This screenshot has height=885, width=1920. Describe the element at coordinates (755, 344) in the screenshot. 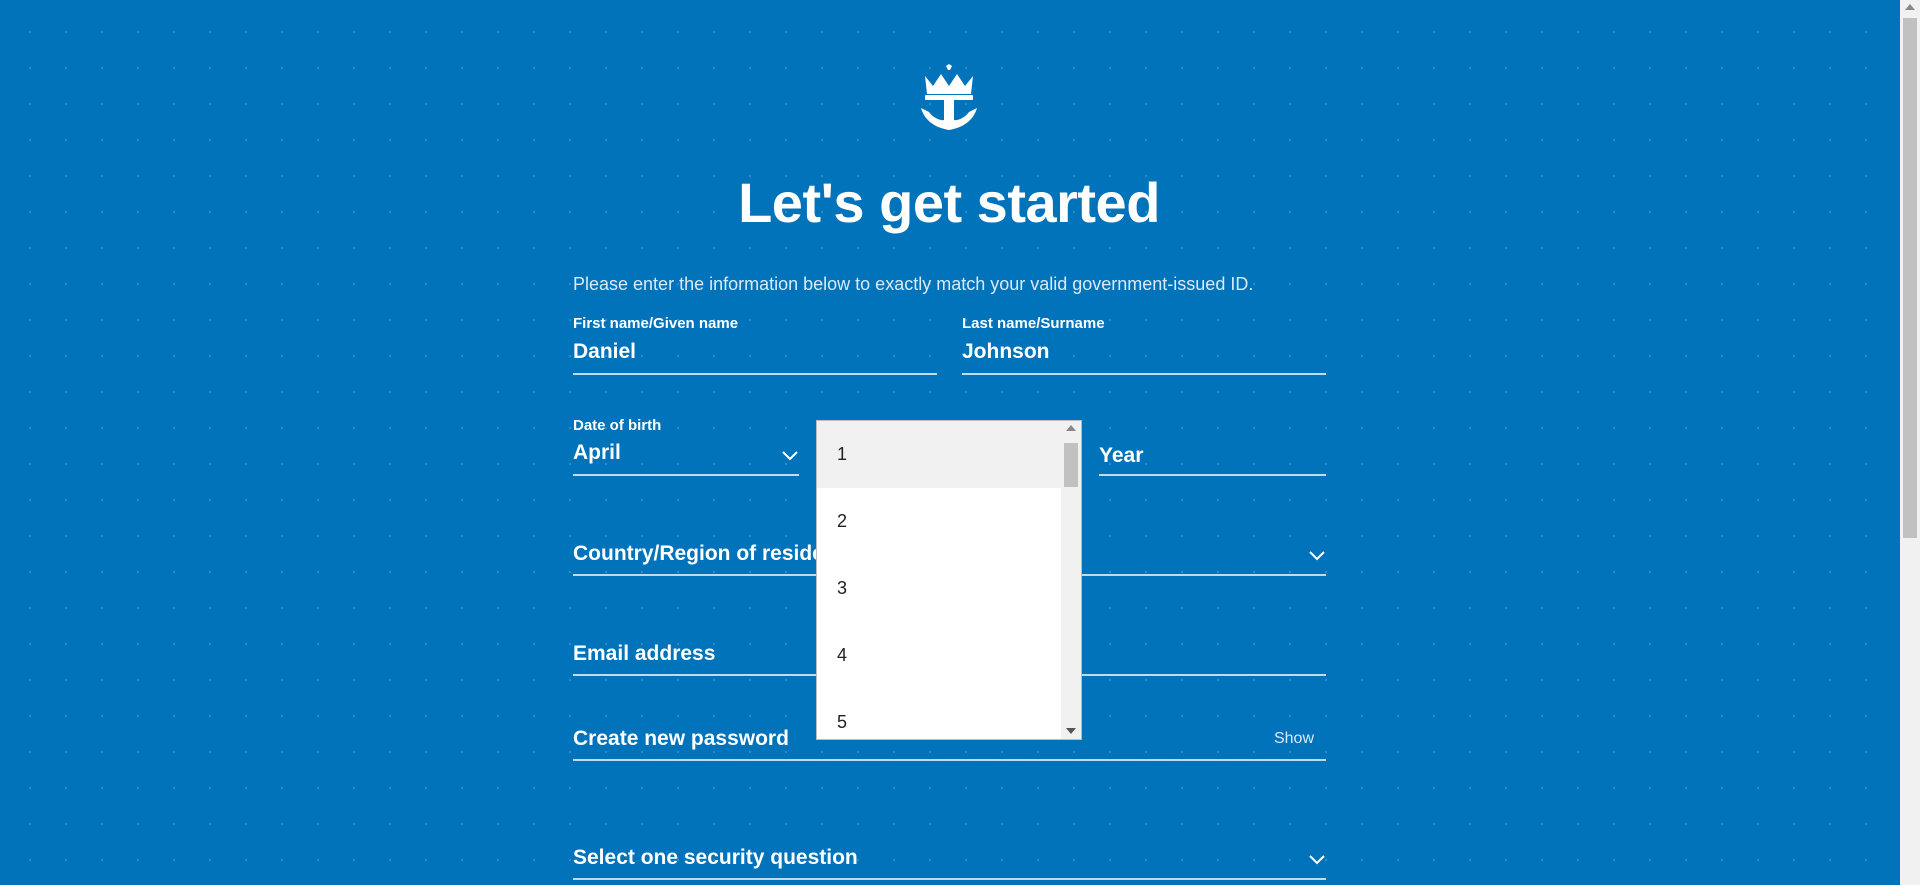

I see `first-name-field: First name/Given name Daniel` at that location.